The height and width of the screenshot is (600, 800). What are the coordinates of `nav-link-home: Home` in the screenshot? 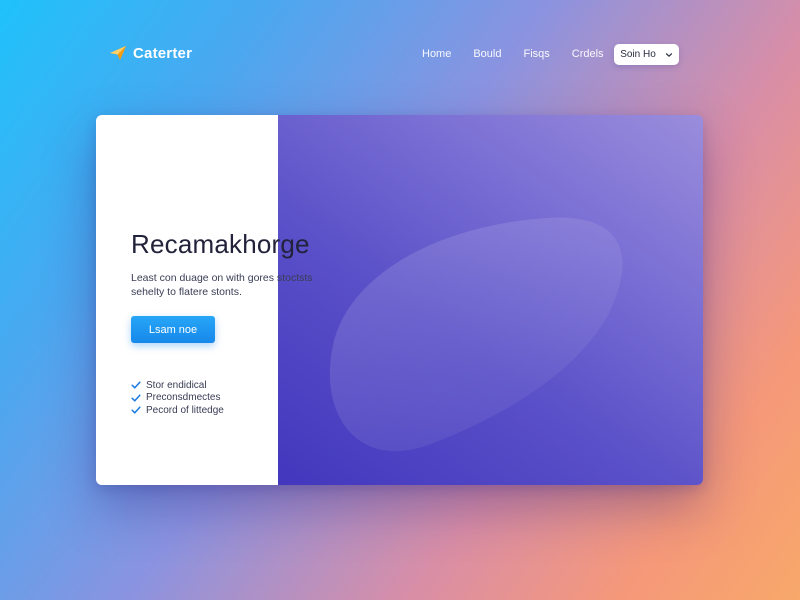 It's located at (436, 54).